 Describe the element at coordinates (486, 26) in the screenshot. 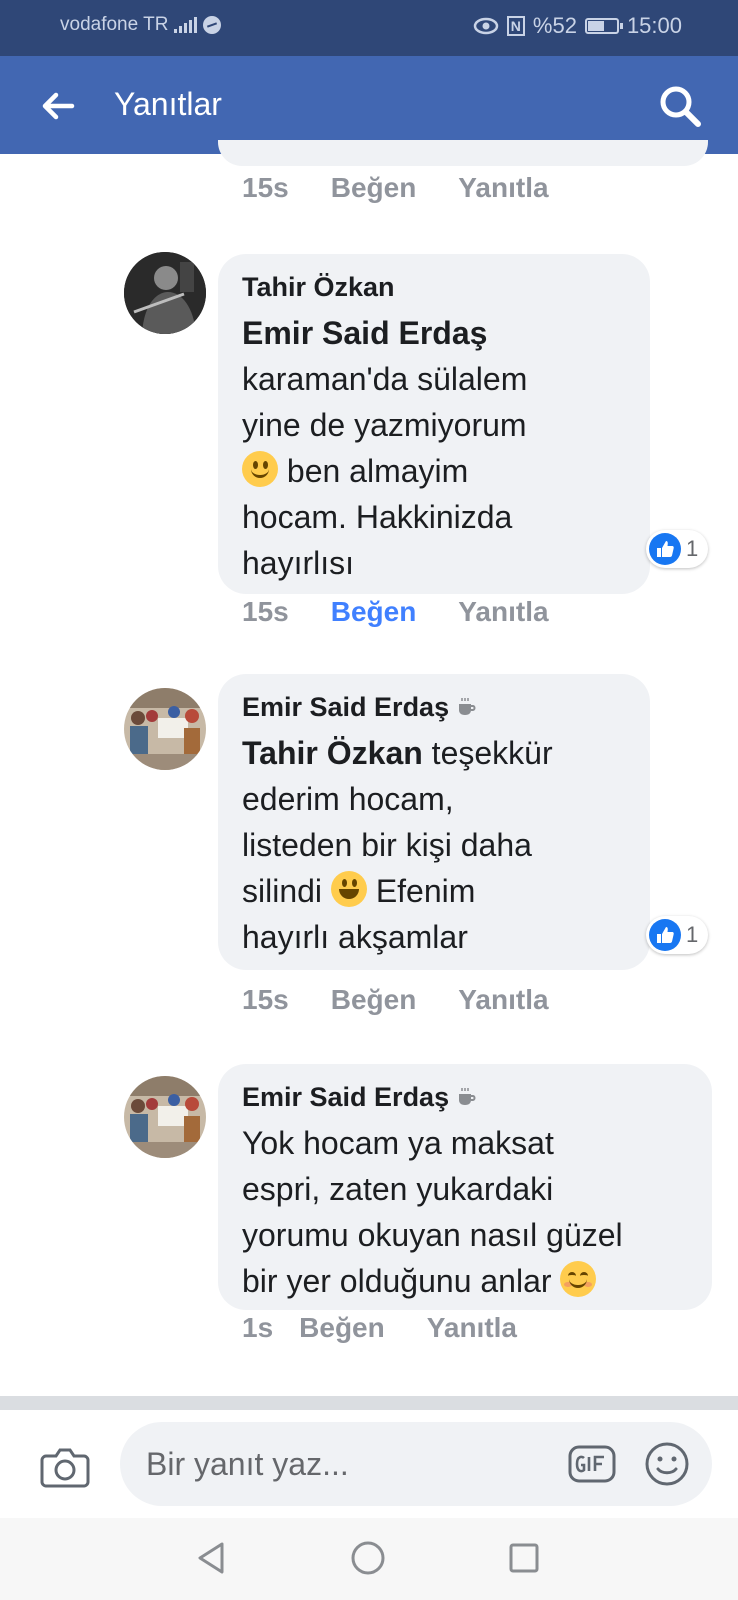

I see `eye-comfort-icon` at that location.